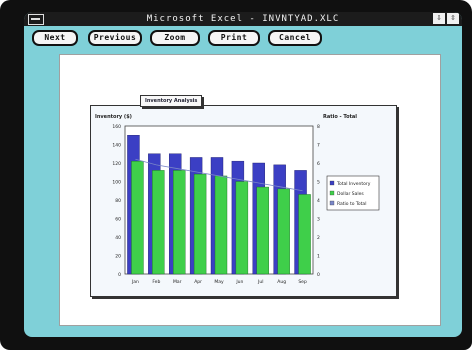 The height and width of the screenshot is (350, 472). I want to click on x-tick-label: Jan, so click(135, 282).